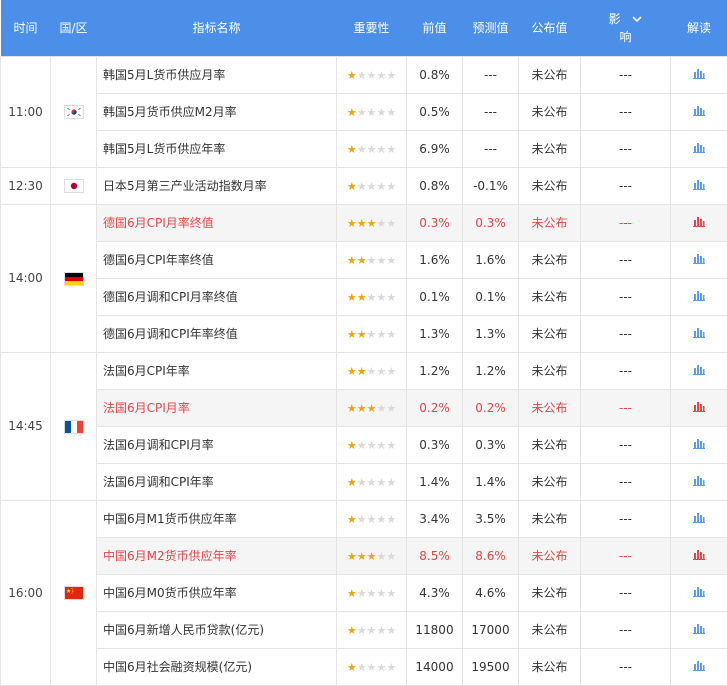  Describe the element at coordinates (549, 444) in the screenshot. I see `actual-value: 未公布` at that location.